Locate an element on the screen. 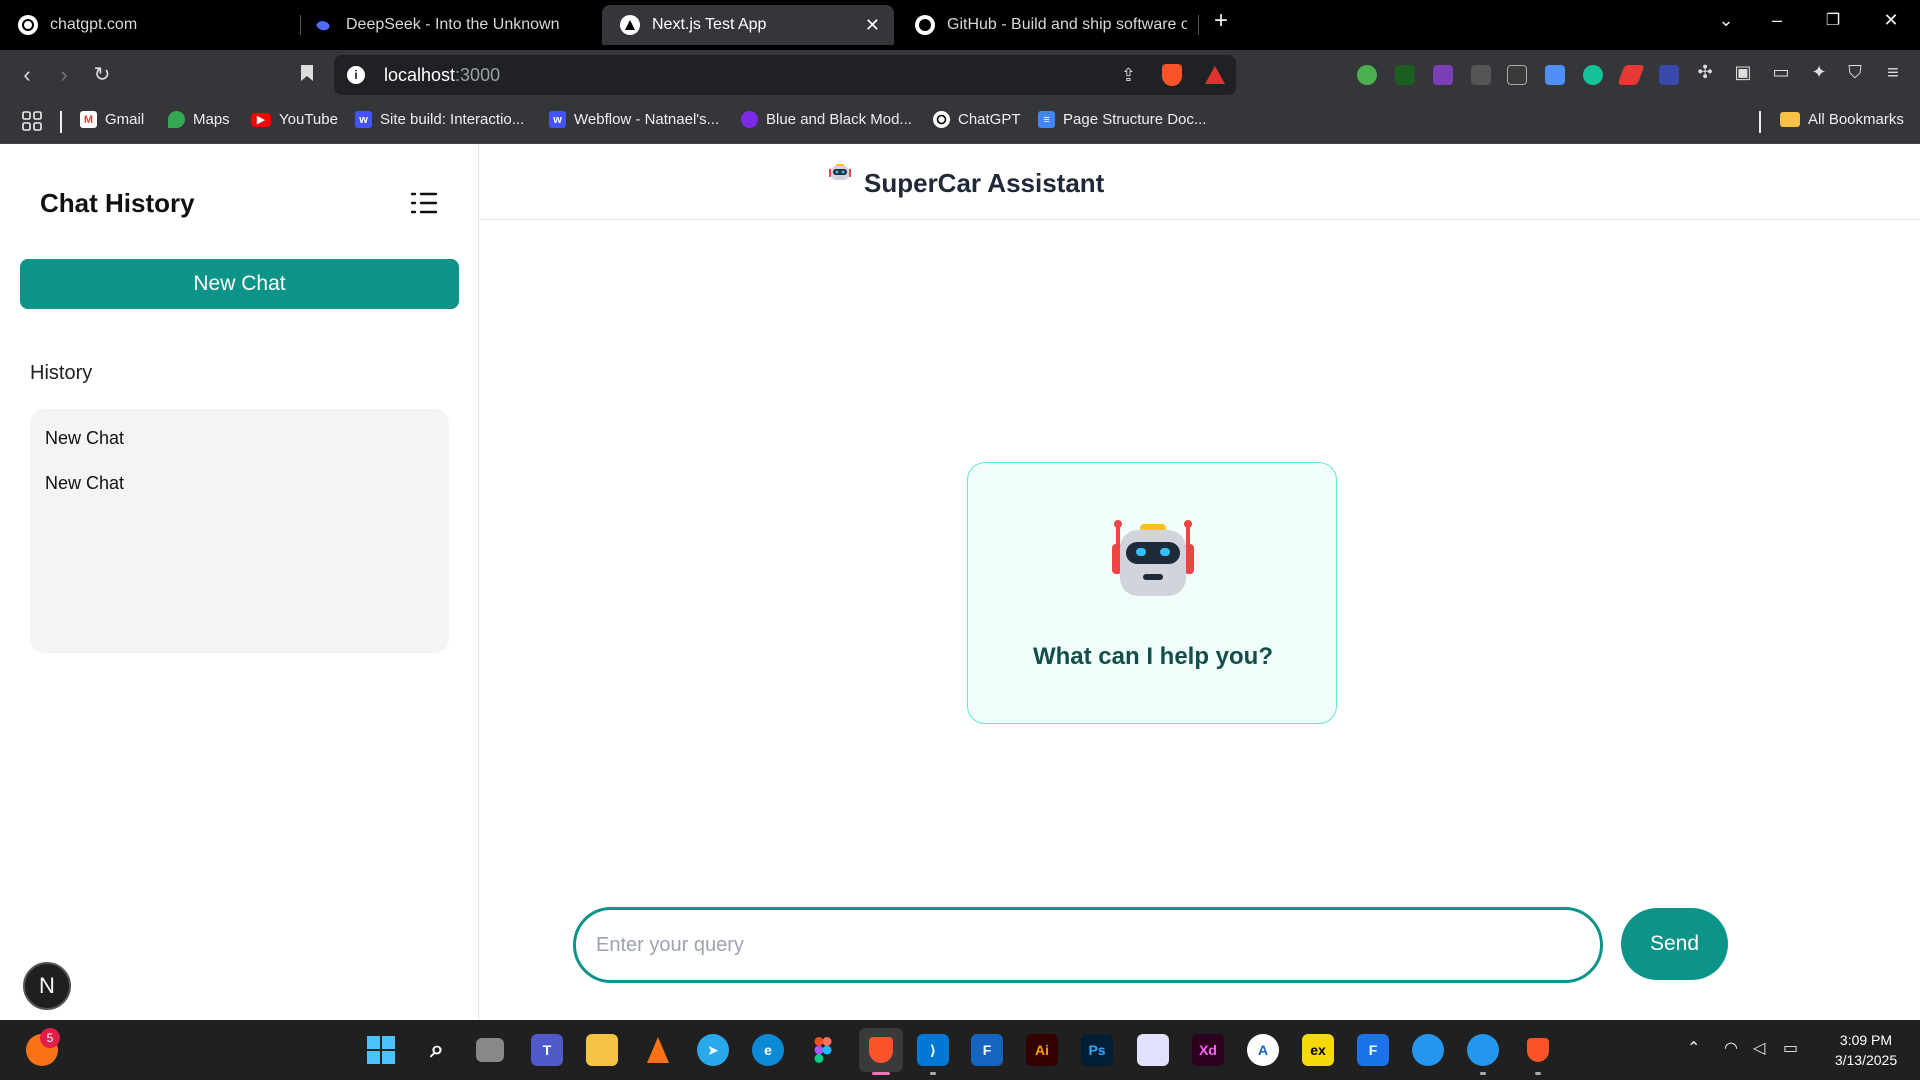 The width and height of the screenshot is (1920, 1080). browser-toolbar: ‹ › ↻ i localhost:3000 ⇪ ✣ ▣ ▭ ✦ ⛉ ≡ is located at coordinates (960, 75).